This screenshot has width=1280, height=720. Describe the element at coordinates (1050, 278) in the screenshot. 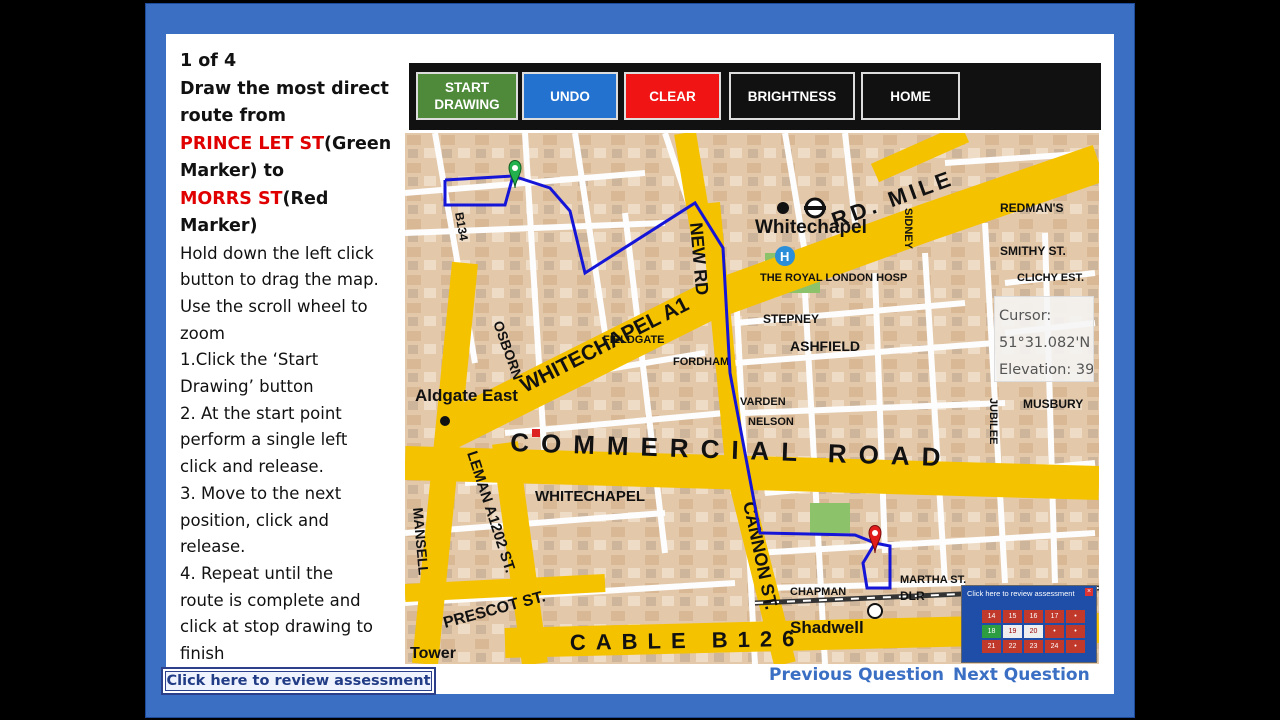

I see `map-label-clichy: CLICHY EST.` at that location.